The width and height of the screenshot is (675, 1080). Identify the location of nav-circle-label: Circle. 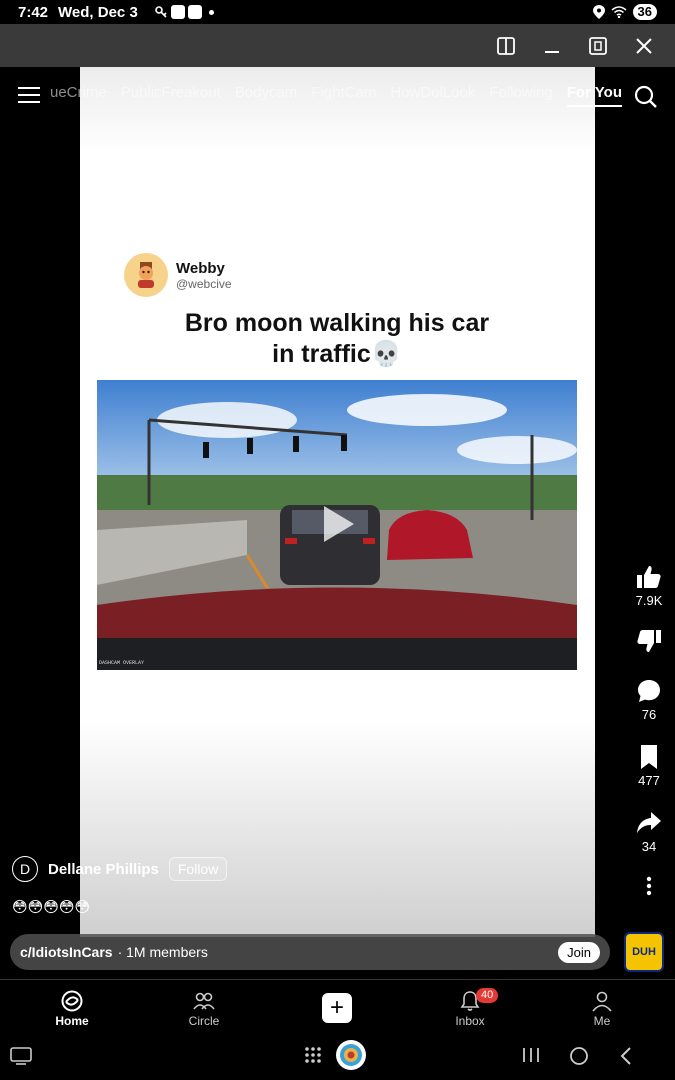
(204, 1021).